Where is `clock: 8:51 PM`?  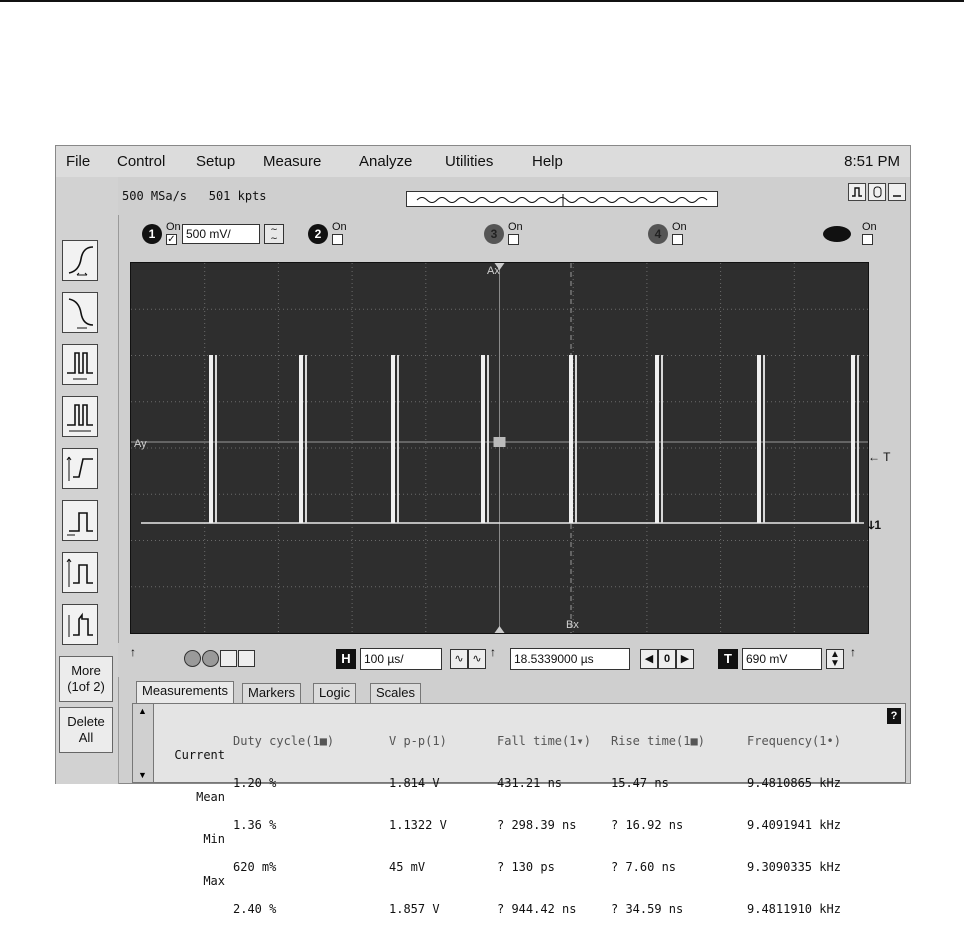 clock: 8:51 PM is located at coordinates (872, 161).